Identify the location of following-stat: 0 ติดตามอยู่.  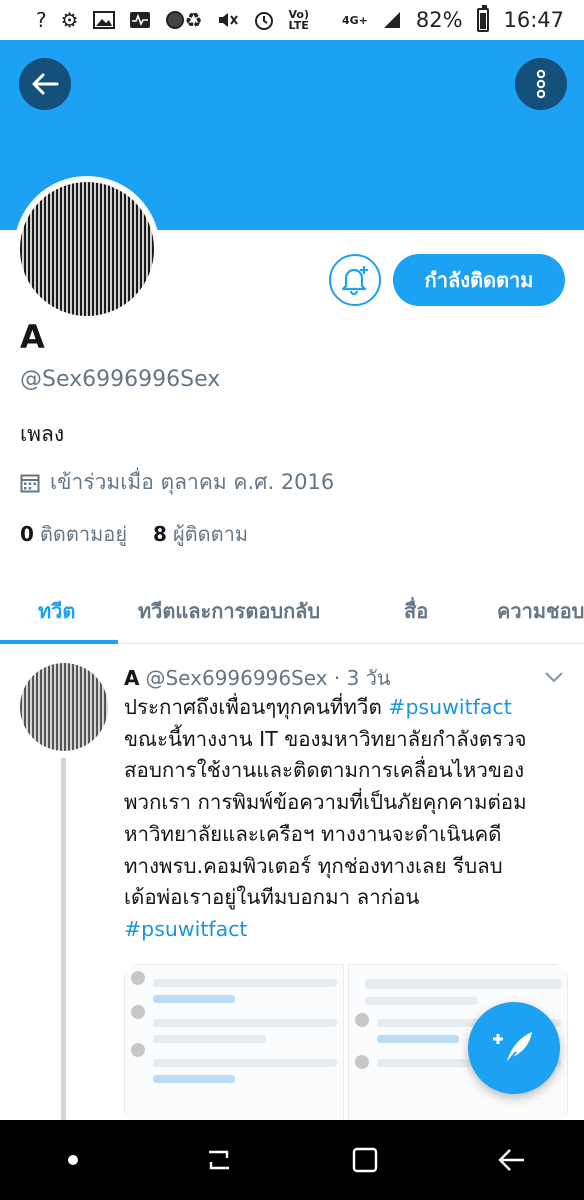
(73, 534).